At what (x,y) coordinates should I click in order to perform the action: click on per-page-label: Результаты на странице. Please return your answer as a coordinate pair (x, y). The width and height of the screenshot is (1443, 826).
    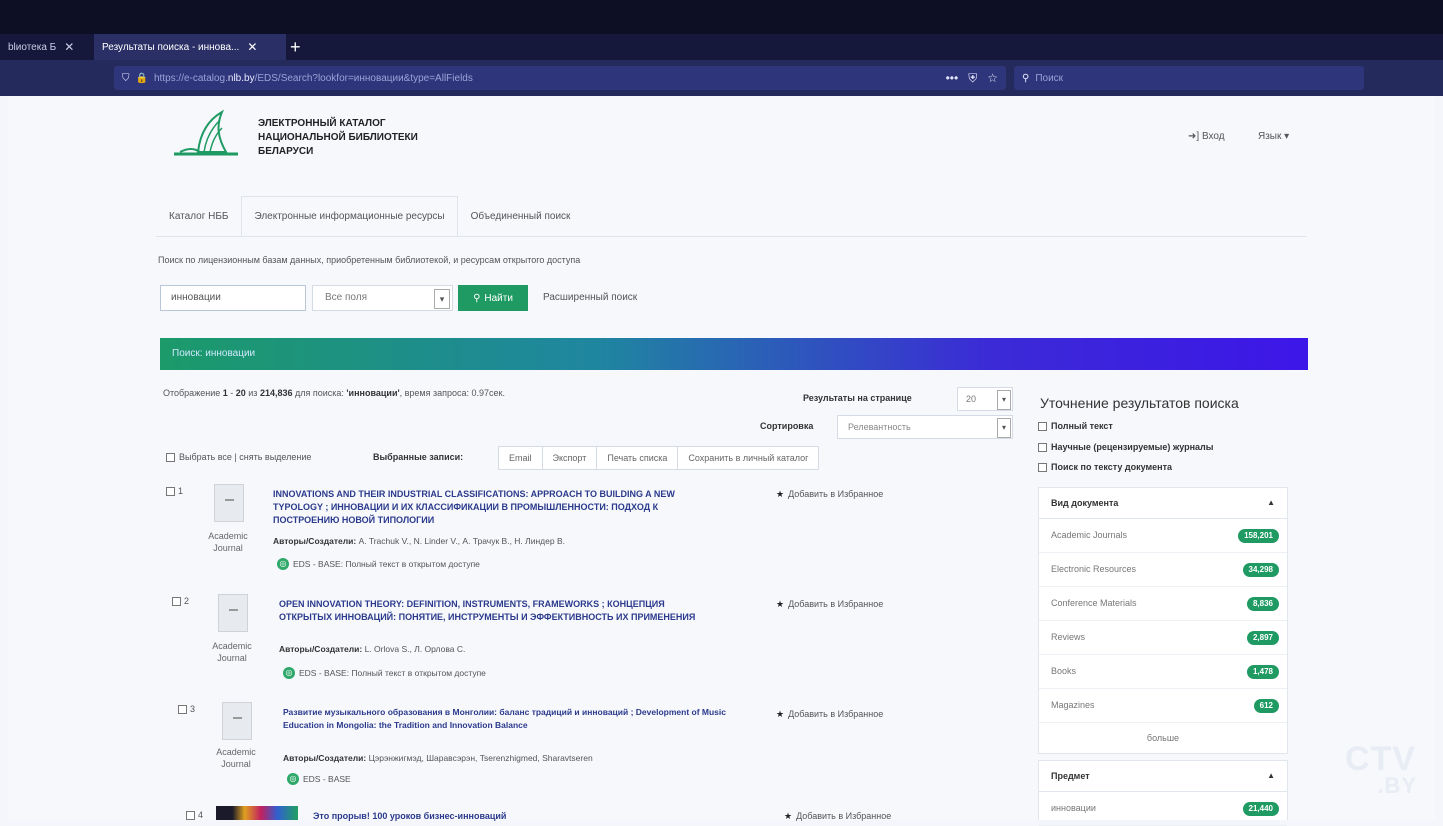
    Looking at the image, I should click on (857, 398).